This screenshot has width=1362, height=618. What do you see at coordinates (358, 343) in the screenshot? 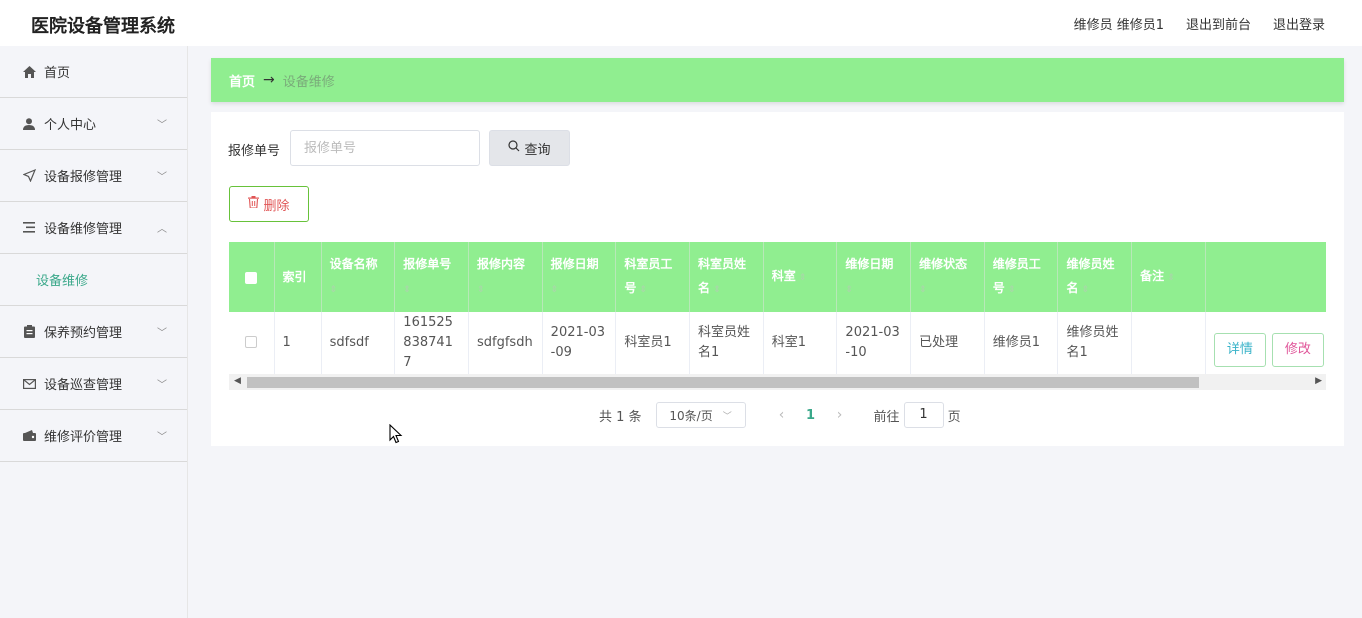
I see `cell-device-name: sdfsdf` at bounding box center [358, 343].